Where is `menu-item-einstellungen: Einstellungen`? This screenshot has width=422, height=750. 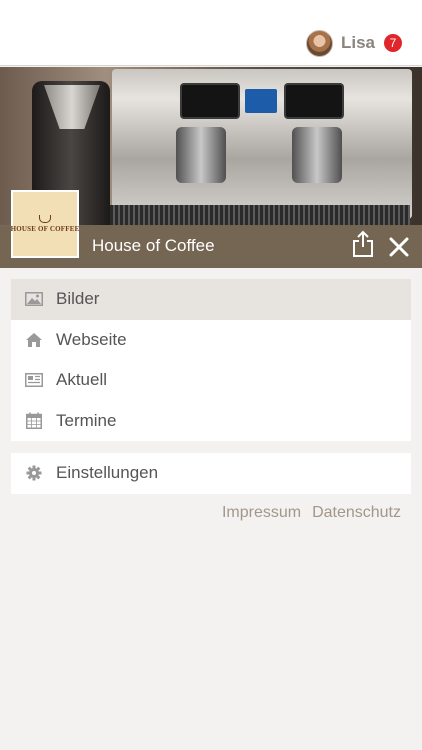
menu-item-einstellungen: Einstellungen is located at coordinates (211, 473).